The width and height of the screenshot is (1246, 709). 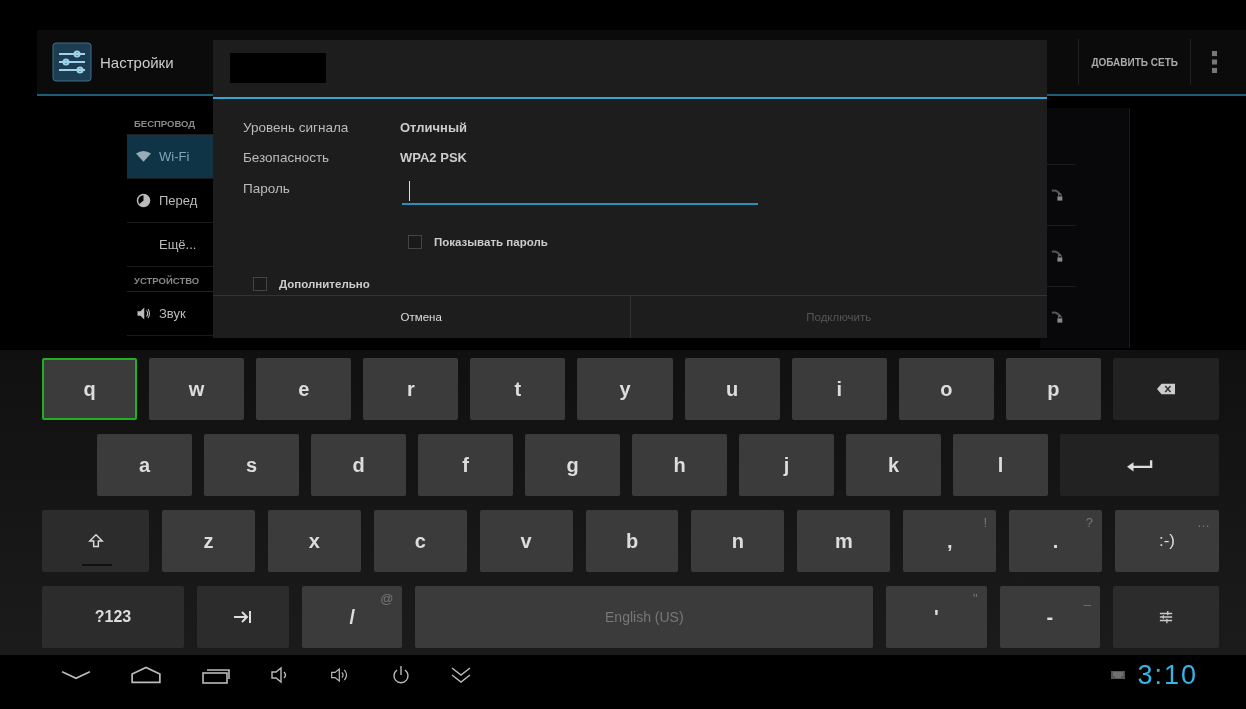 What do you see at coordinates (1166, 617) in the screenshot?
I see `sliders-icon` at bounding box center [1166, 617].